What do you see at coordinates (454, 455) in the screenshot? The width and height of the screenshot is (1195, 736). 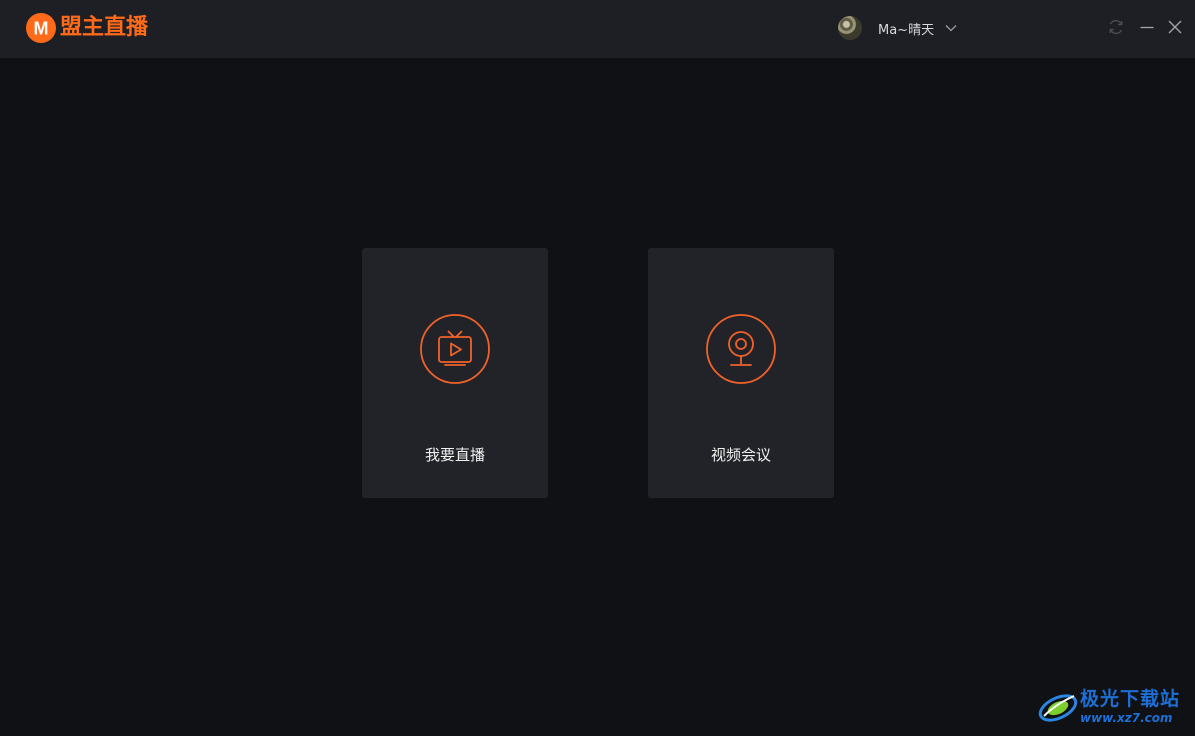 I see `card-go-live-label: 我要直播` at bounding box center [454, 455].